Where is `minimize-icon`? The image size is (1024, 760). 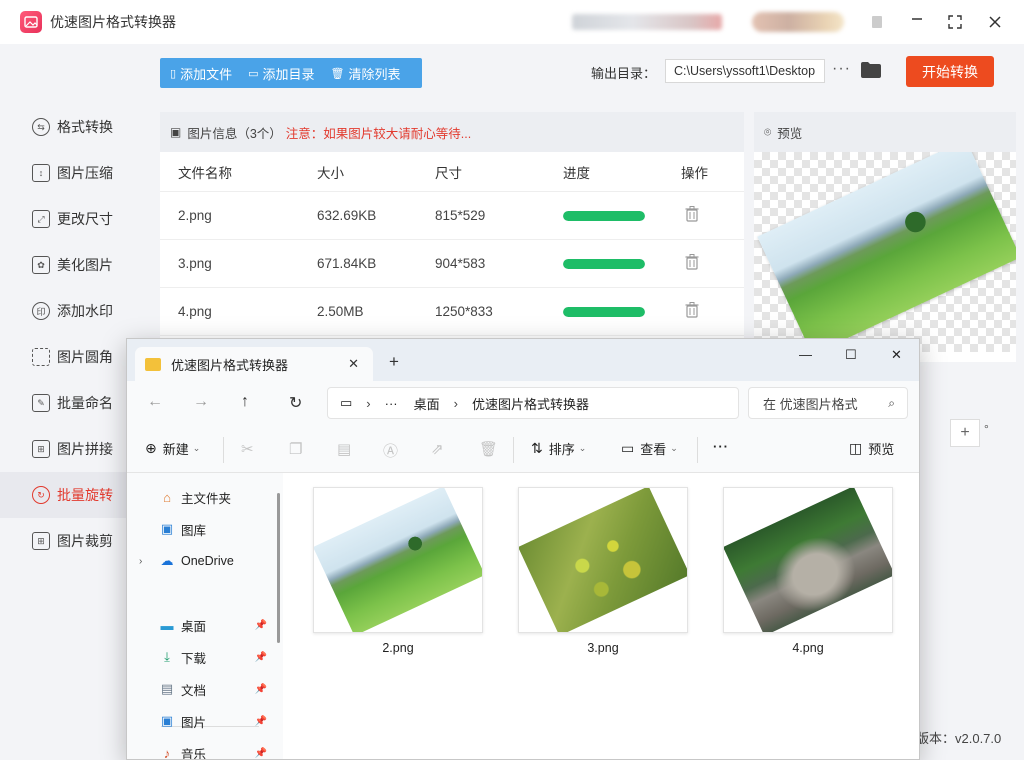 minimize-icon is located at coordinates (917, 22).